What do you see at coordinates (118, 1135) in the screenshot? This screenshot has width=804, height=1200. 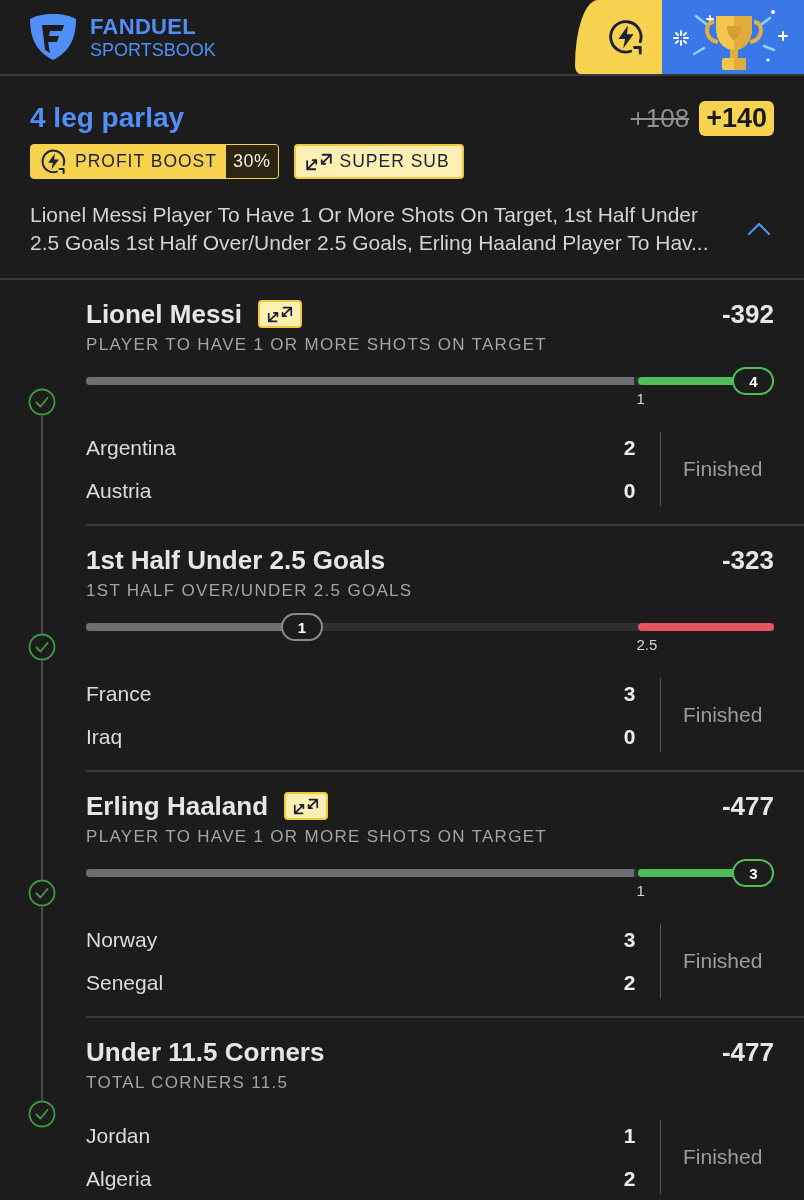 I see `team-name: Jordan` at bounding box center [118, 1135].